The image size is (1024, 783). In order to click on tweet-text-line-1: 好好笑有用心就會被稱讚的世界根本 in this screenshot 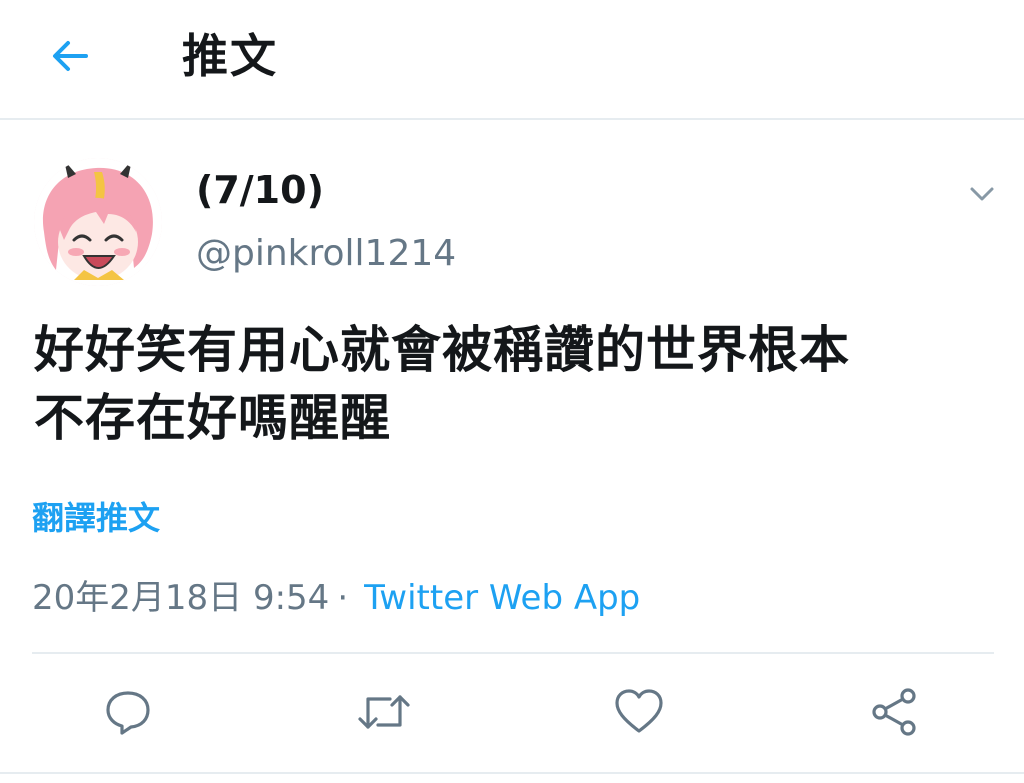, I will do `click(442, 350)`.